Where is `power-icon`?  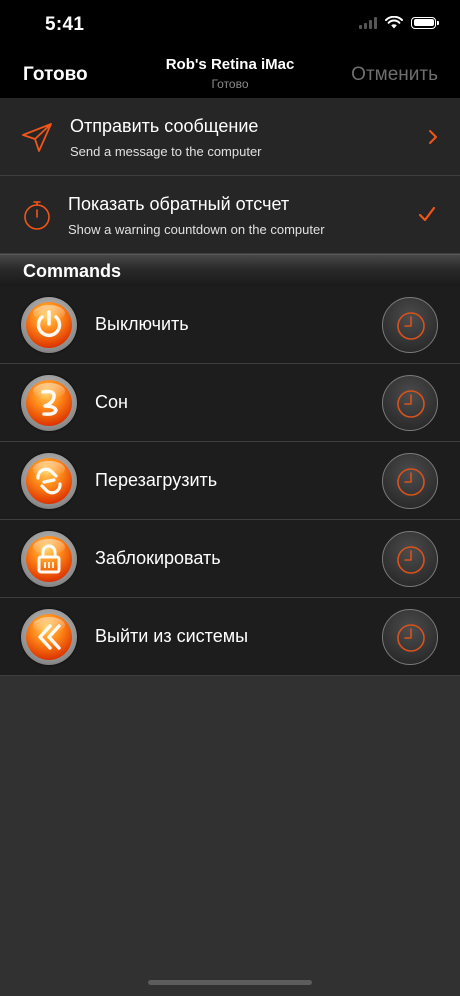 power-icon is located at coordinates (49, 323).